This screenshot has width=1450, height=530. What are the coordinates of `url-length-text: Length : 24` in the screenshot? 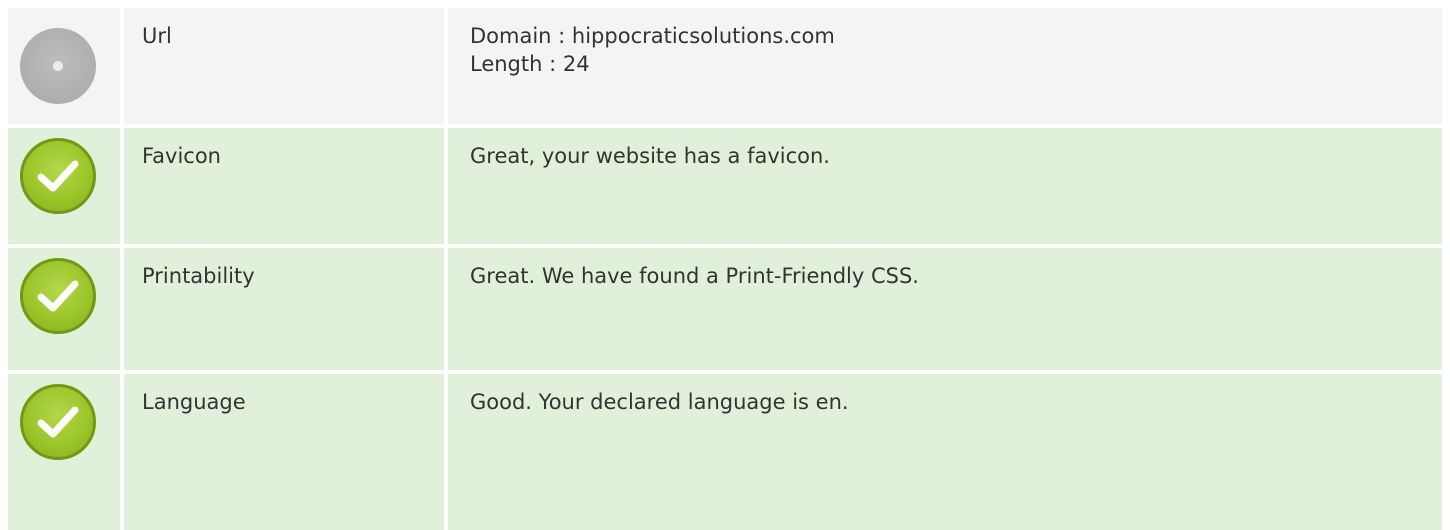 It's located at (530, 64).